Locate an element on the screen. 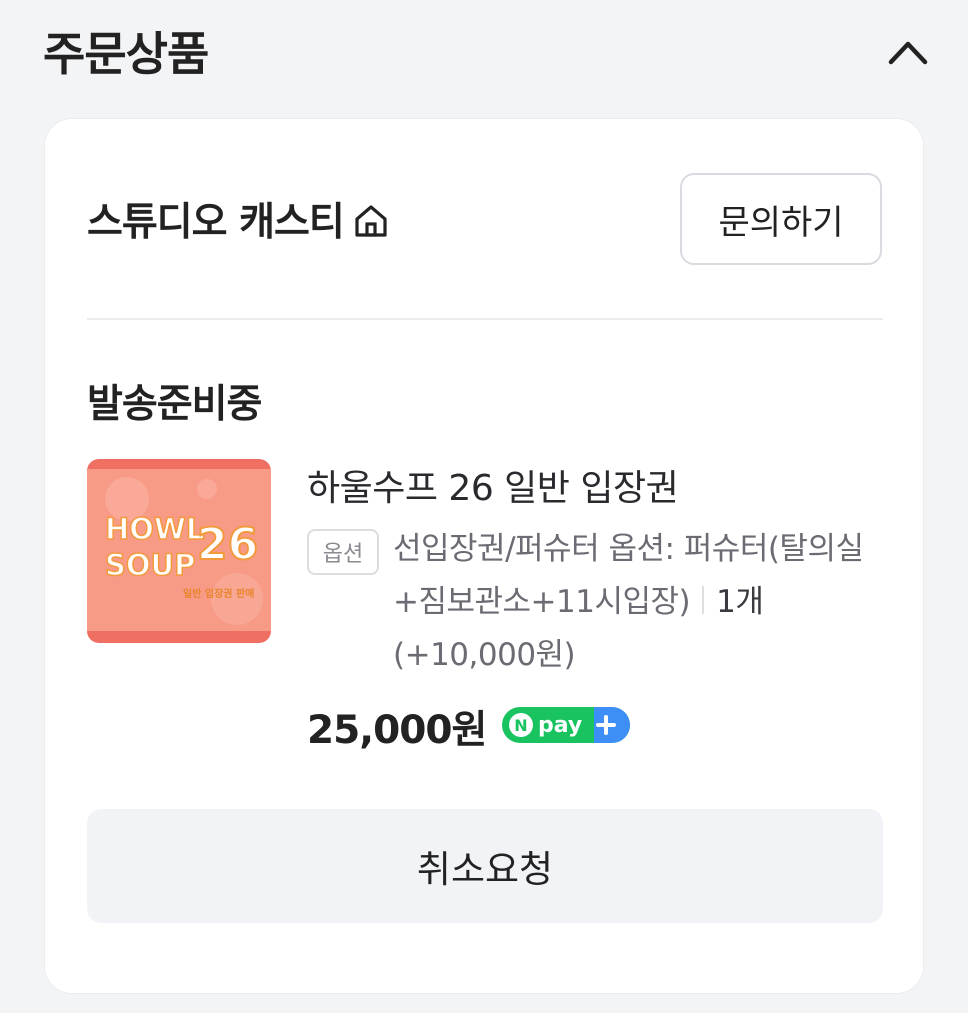  collapse-button is located at coordinates (908, 52).